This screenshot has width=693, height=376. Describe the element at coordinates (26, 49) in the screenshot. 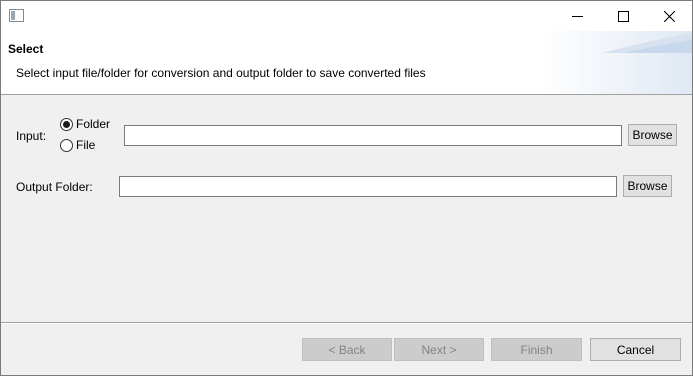

I see `page-title: Select` at that location.